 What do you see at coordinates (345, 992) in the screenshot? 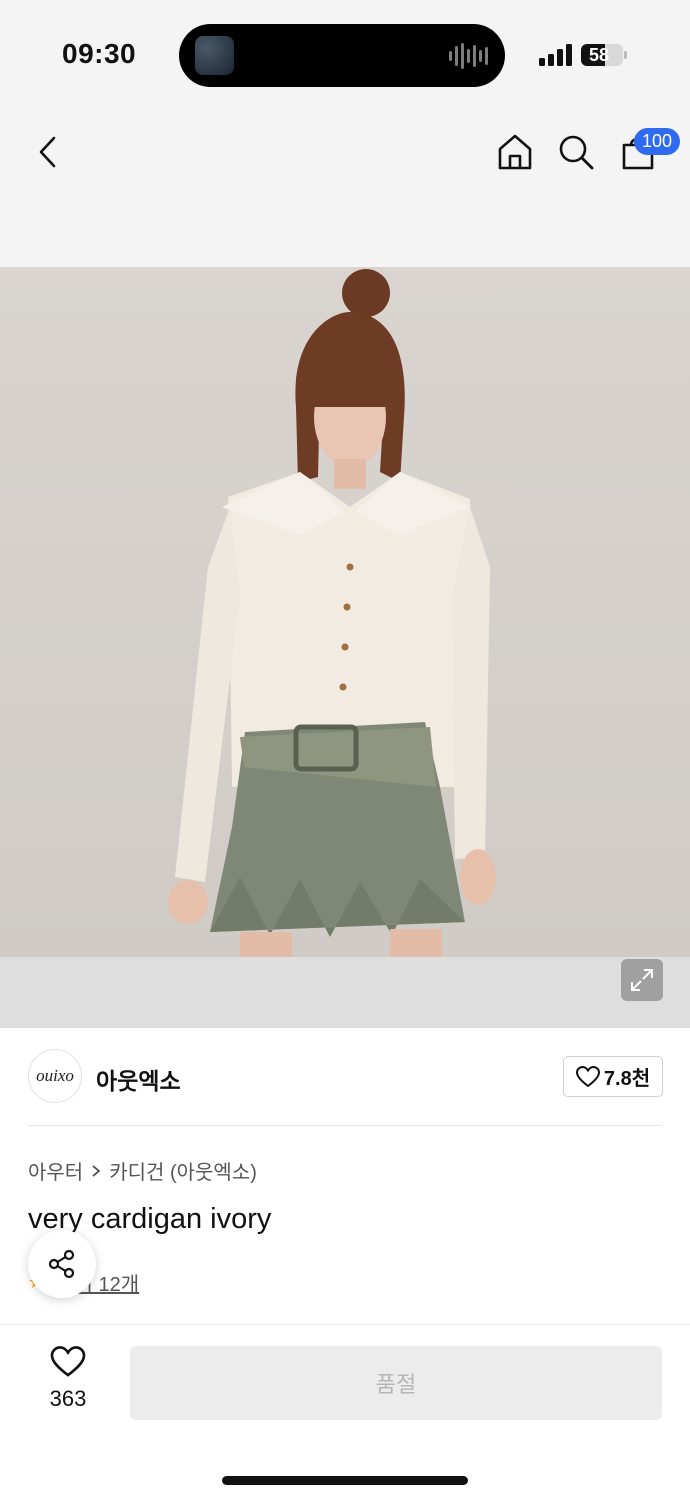
I see `image-footer-strip` at bounding box center [345, 992].